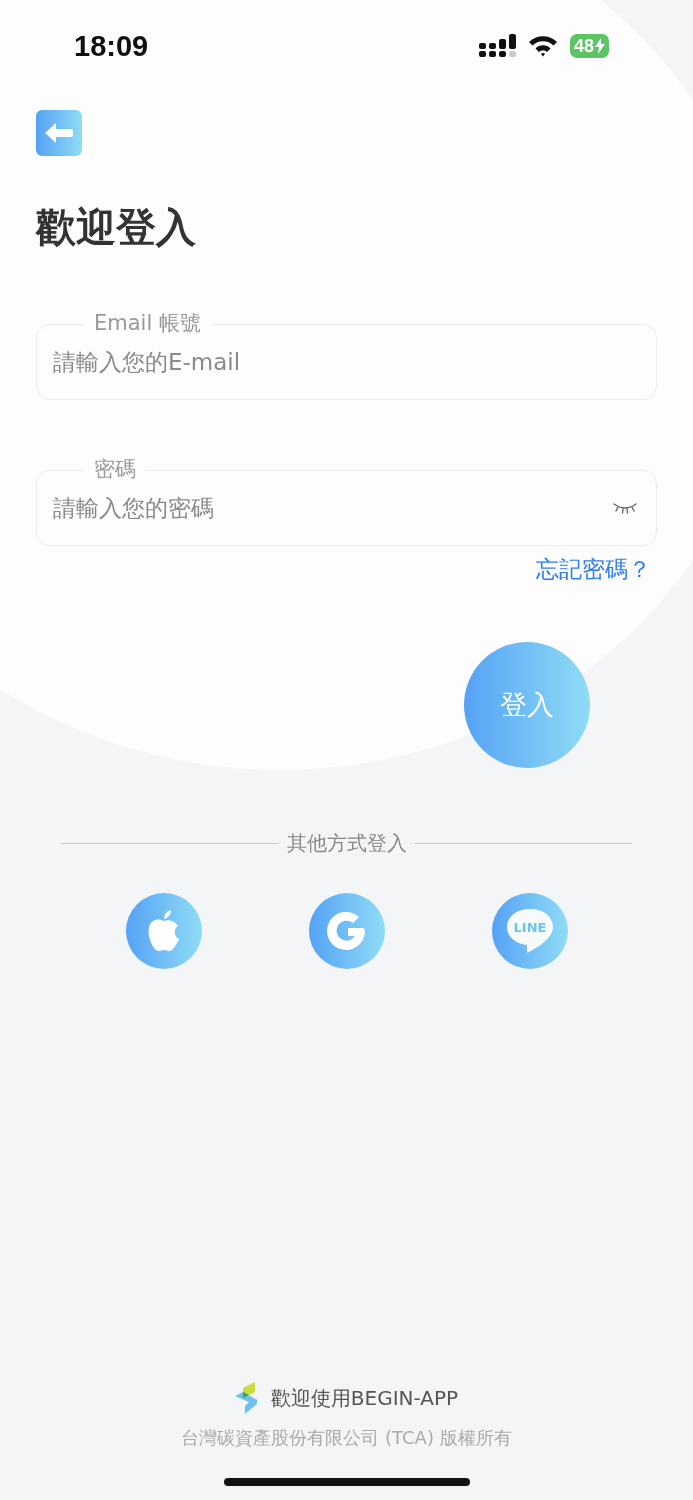 This screenshot has width=693, height=1500. I want to click on login-button: 登入, so click(527, 705).